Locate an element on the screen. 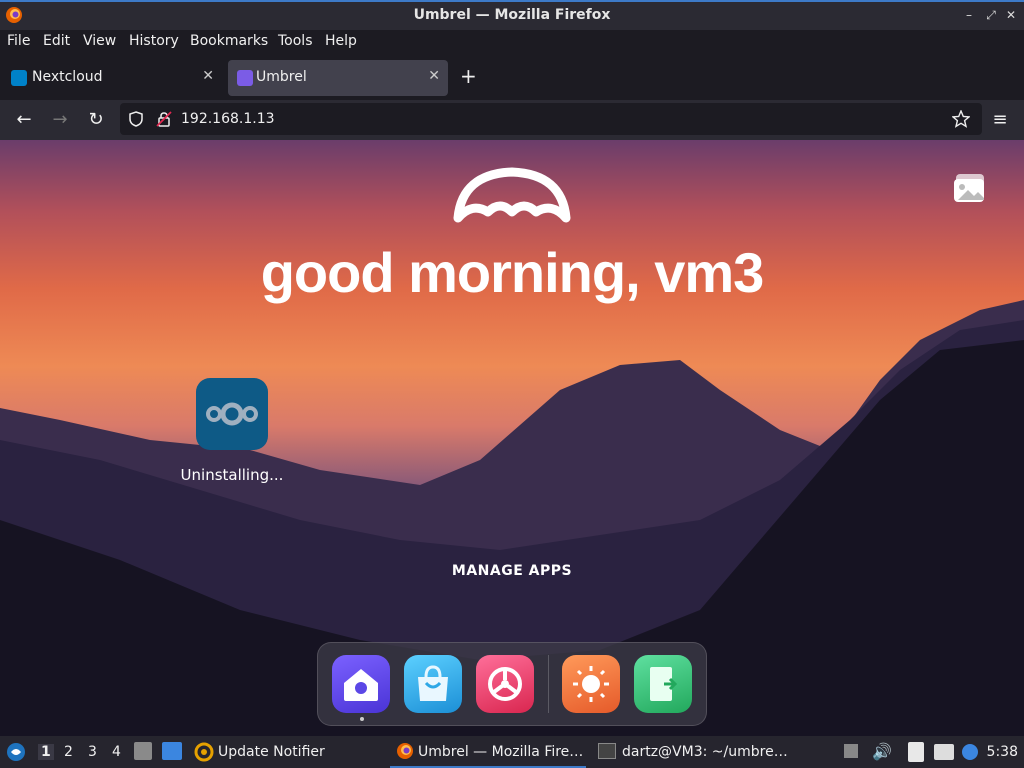 This screenshot has width=1024, height=768. lock-insecure-icon is located at coordinates (164, 119).